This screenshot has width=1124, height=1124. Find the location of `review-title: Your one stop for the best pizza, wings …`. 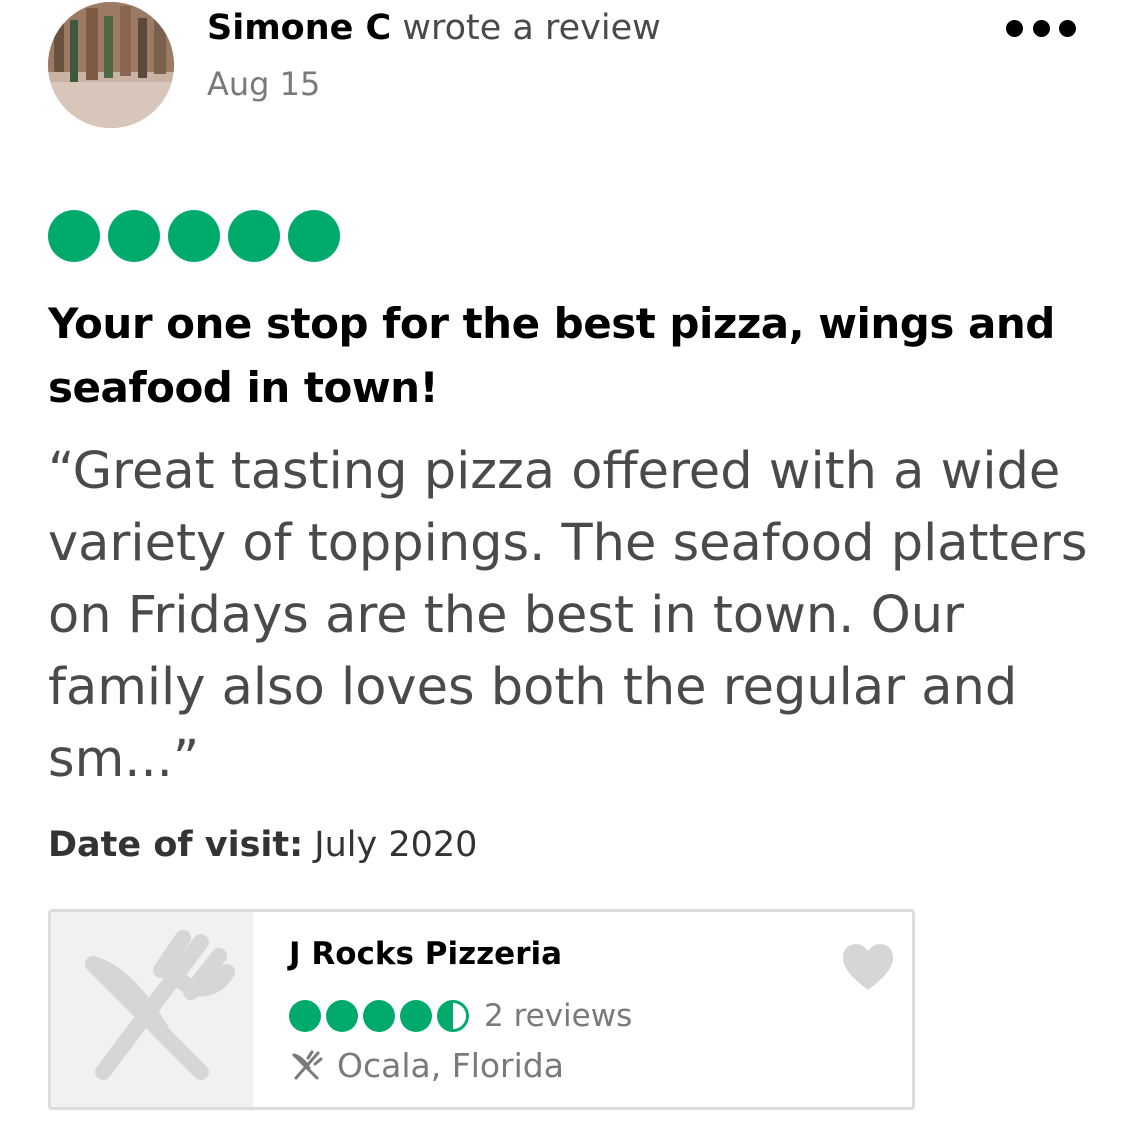

review-title: Your one stop for the best pizza, wings … is located at coordinates (568, 356).